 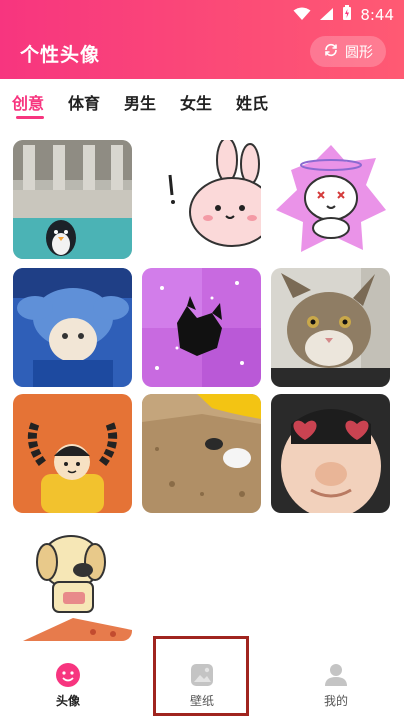 What do you see at coordinates (302, 15) in the screenshot?
I see `wifi-icon` at bounding box center [302, 15].